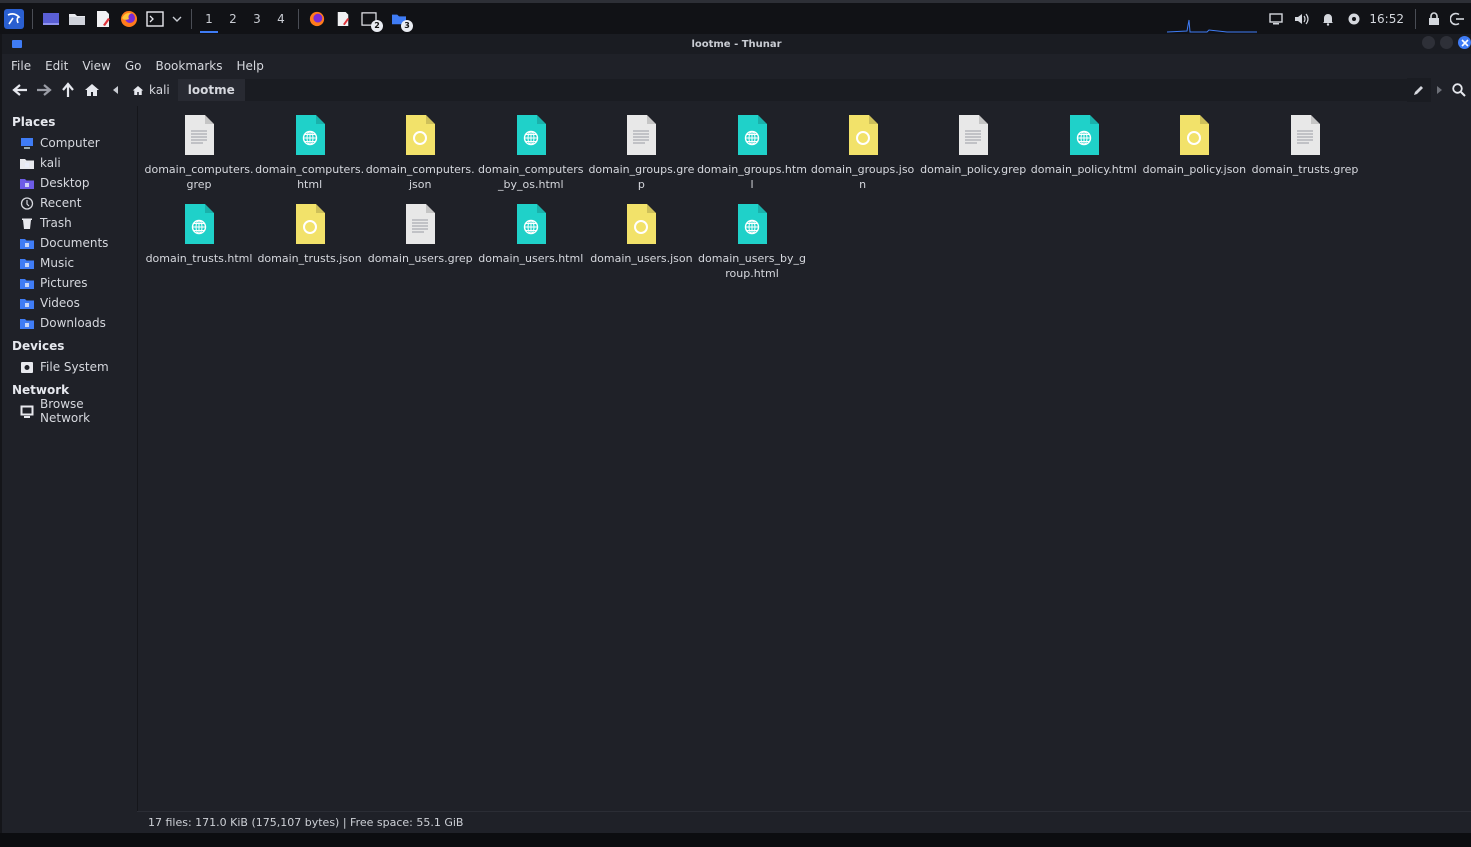  What do you see at coordinates (752, 153) in the screenshot?
I see `file-item: domain_groups.htm l` at bounding box center [752, 153].